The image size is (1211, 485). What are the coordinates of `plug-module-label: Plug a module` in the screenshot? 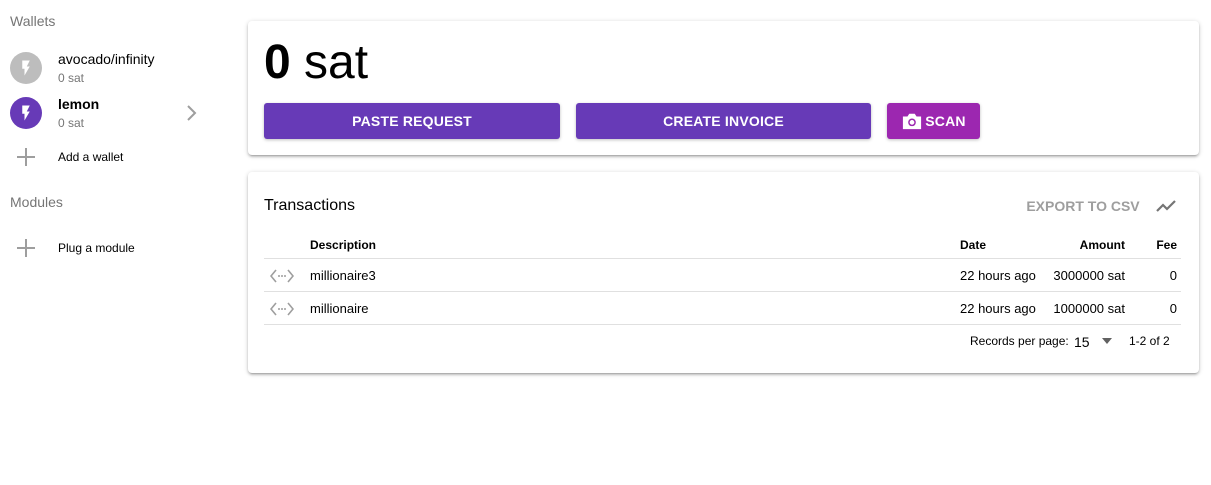 It's located at (96, 248).